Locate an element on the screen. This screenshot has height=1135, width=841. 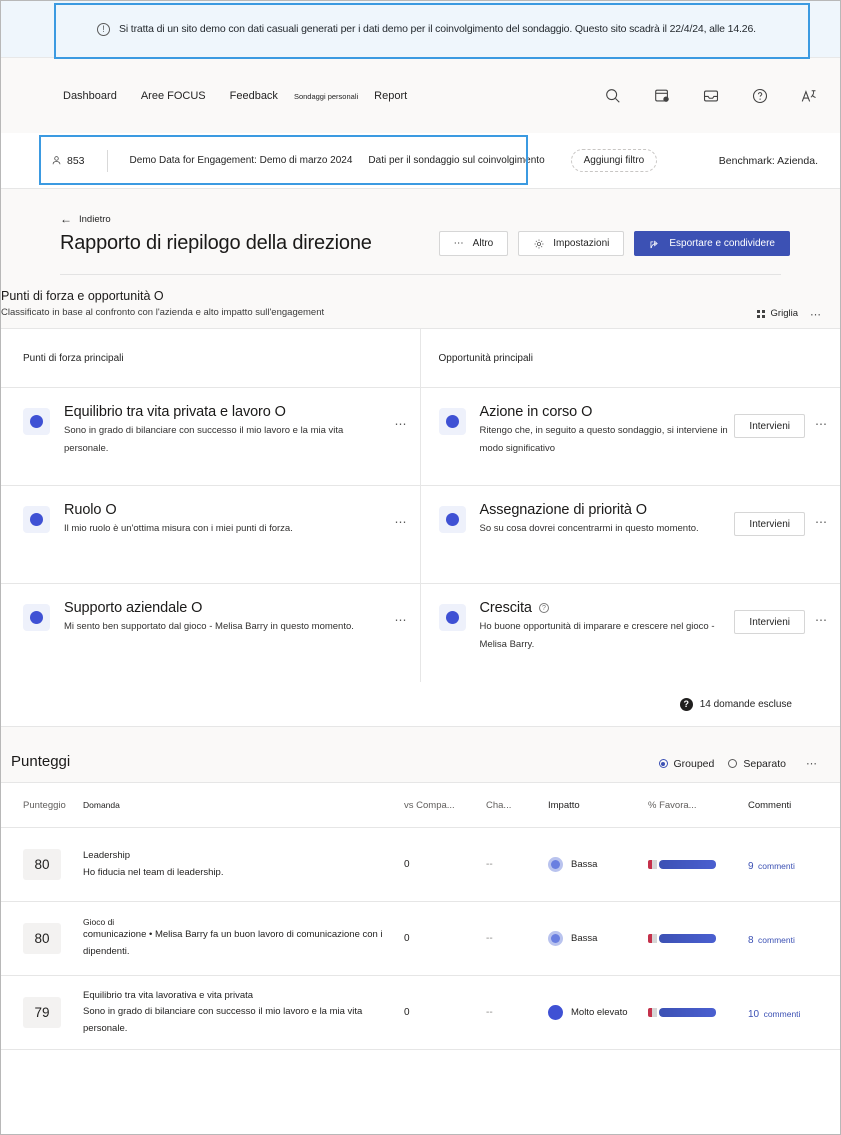
inbox-icon is located at coordinates (711, 96).